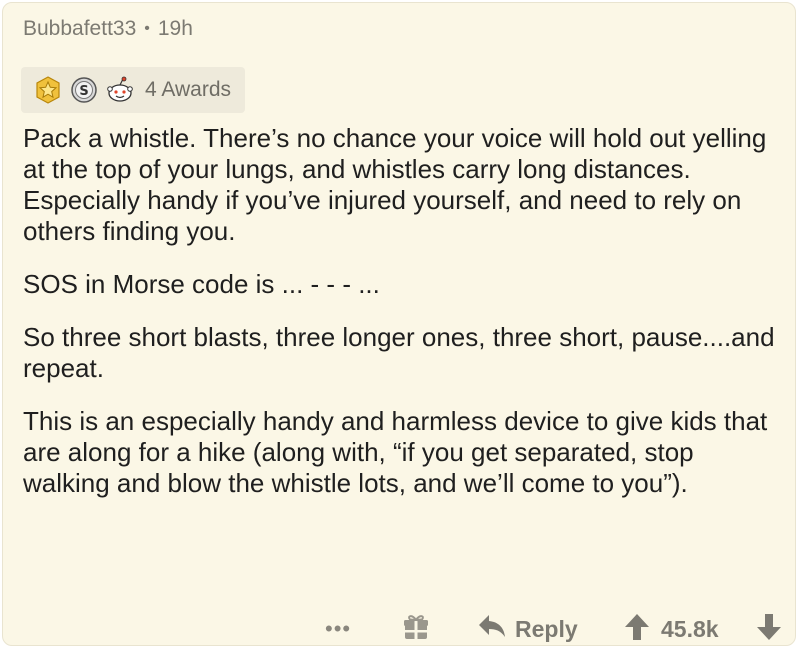 This screenshot has height=650, width=800. What do you see at coordinates (546, 628) in the screenshot?
I see `reply-label: Reply` at bounding box center [546, 628].